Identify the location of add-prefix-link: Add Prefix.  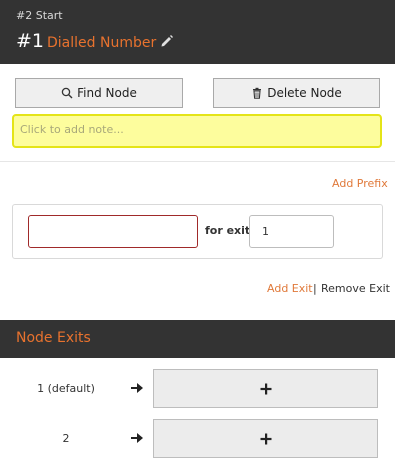
(360, 183).